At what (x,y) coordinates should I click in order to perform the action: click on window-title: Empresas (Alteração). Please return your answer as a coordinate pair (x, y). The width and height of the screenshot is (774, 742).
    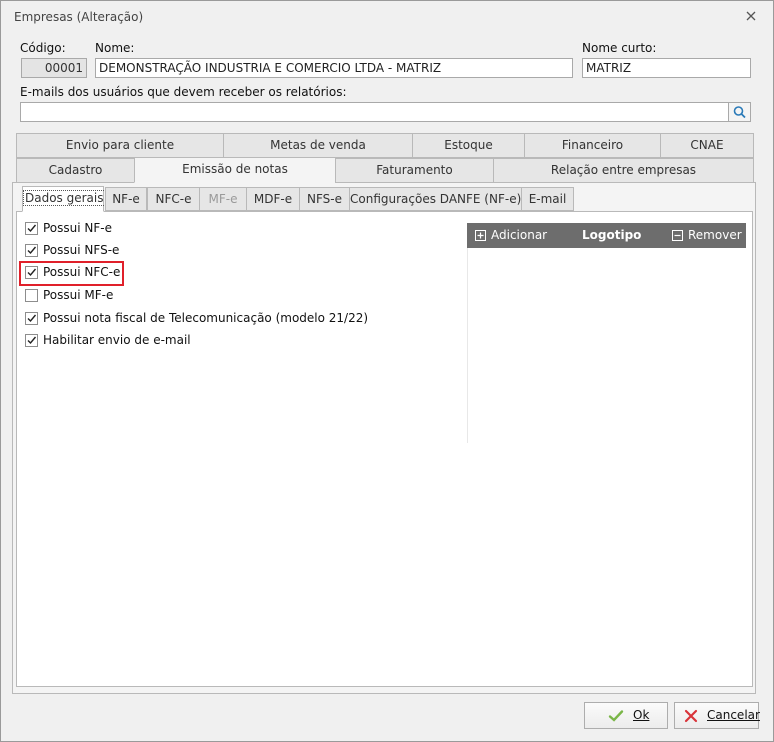
    Looking at the image, I should click on (79, 17).